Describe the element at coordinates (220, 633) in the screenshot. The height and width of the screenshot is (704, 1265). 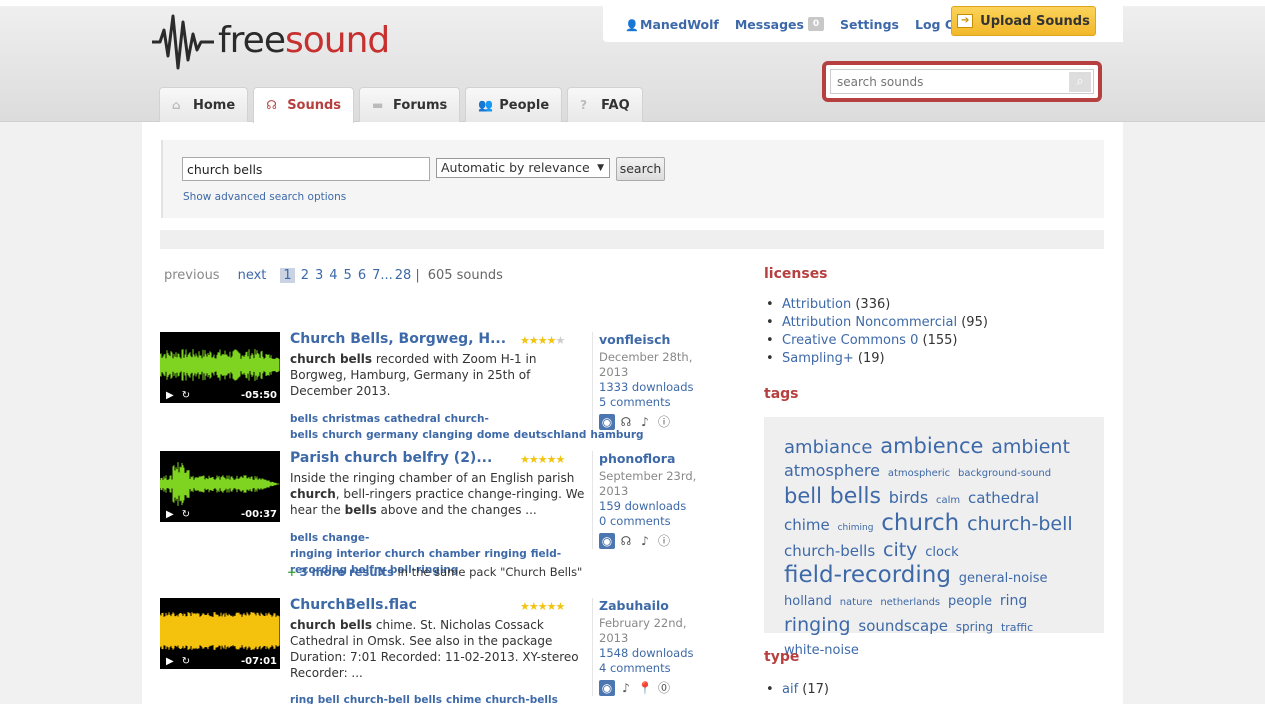
I see `waveform-player: ▶ ↻ -07:01` at that location.